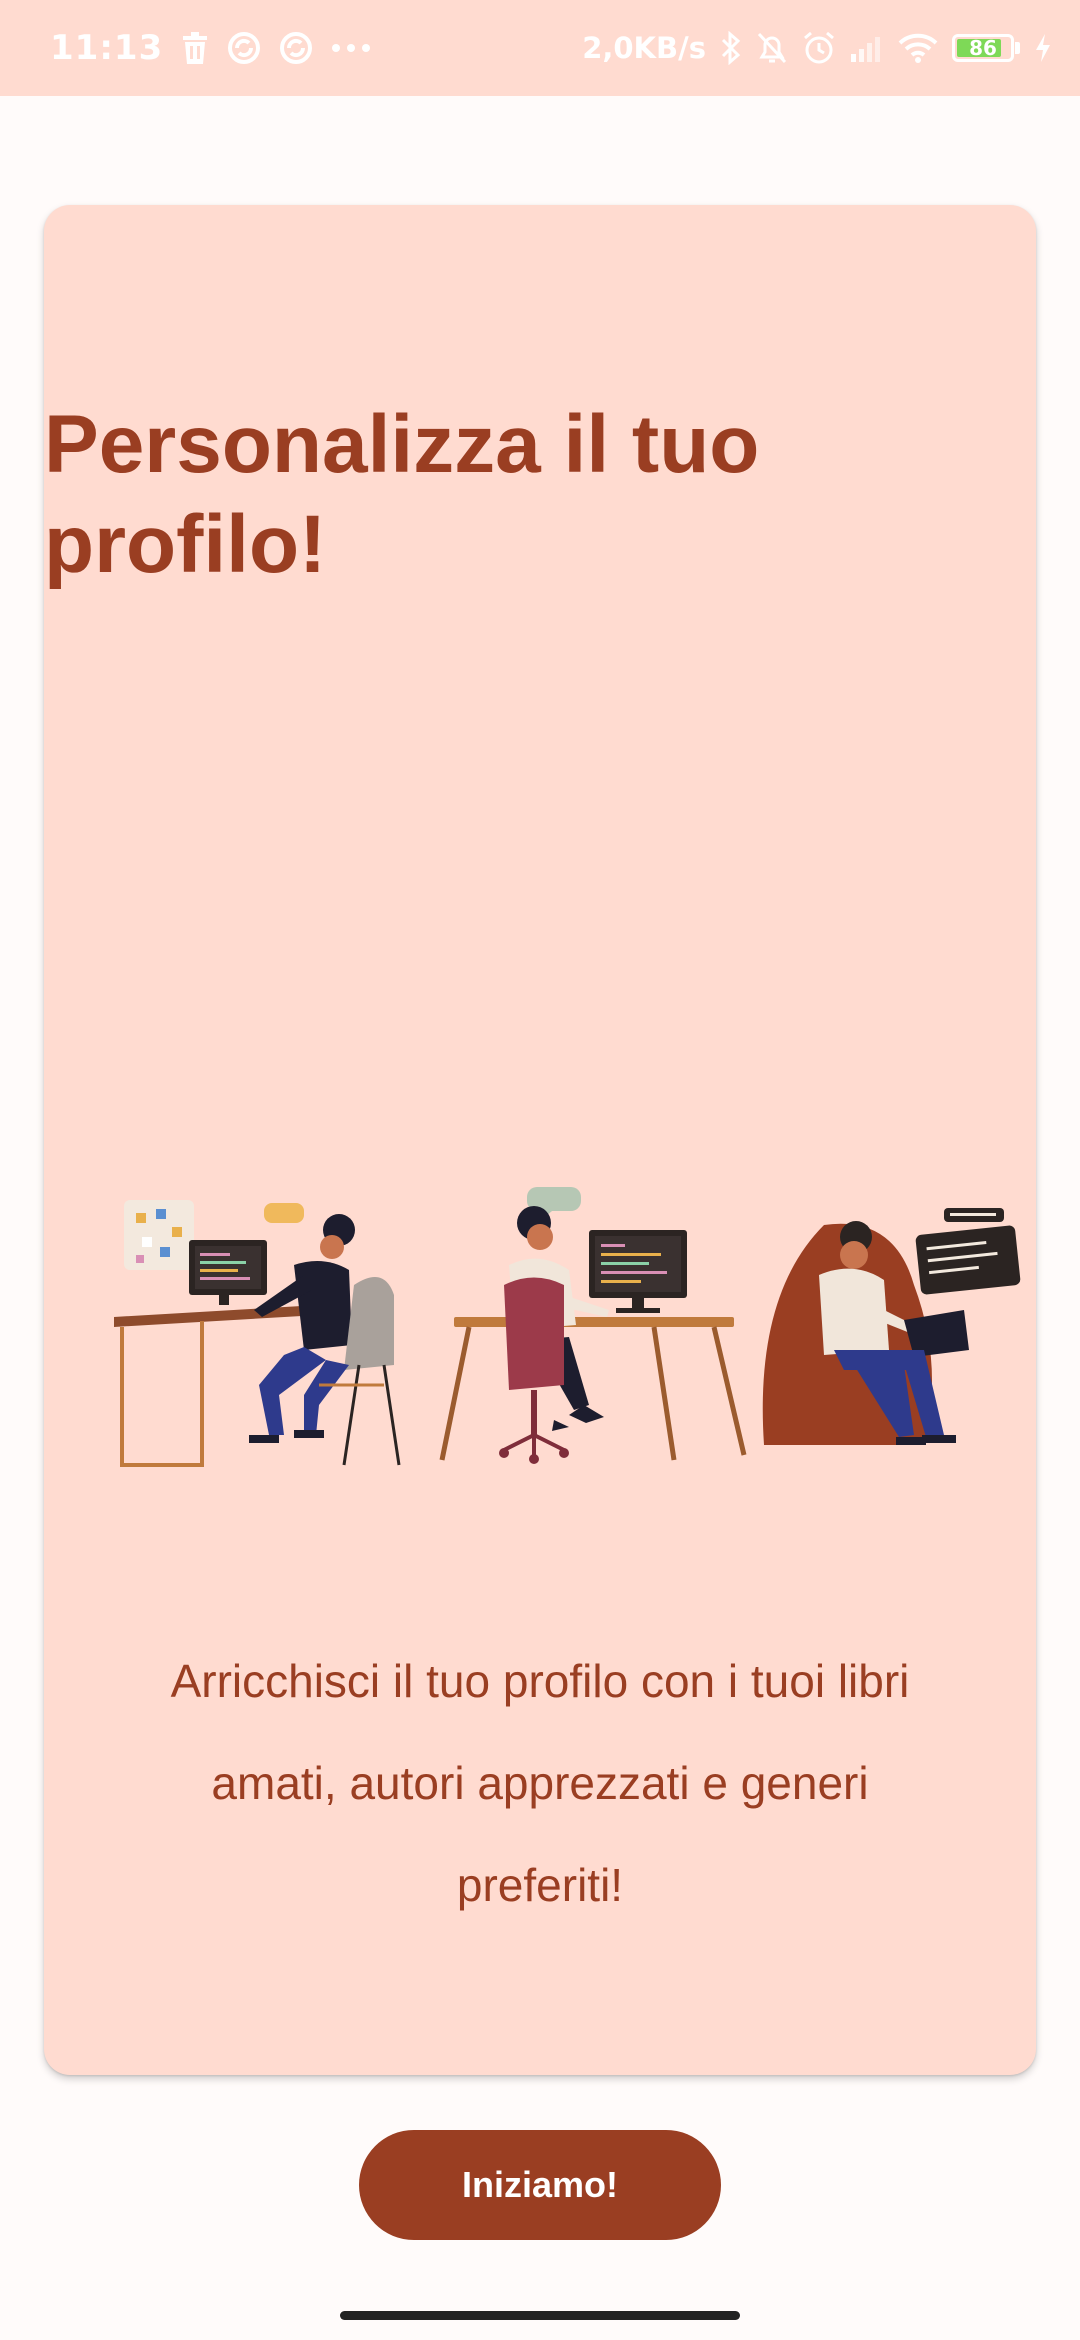 This screenshot has width=1080, height=2340. I want to click on status-bar: 11:13 2,0KB/s 86, so click(540, 48).